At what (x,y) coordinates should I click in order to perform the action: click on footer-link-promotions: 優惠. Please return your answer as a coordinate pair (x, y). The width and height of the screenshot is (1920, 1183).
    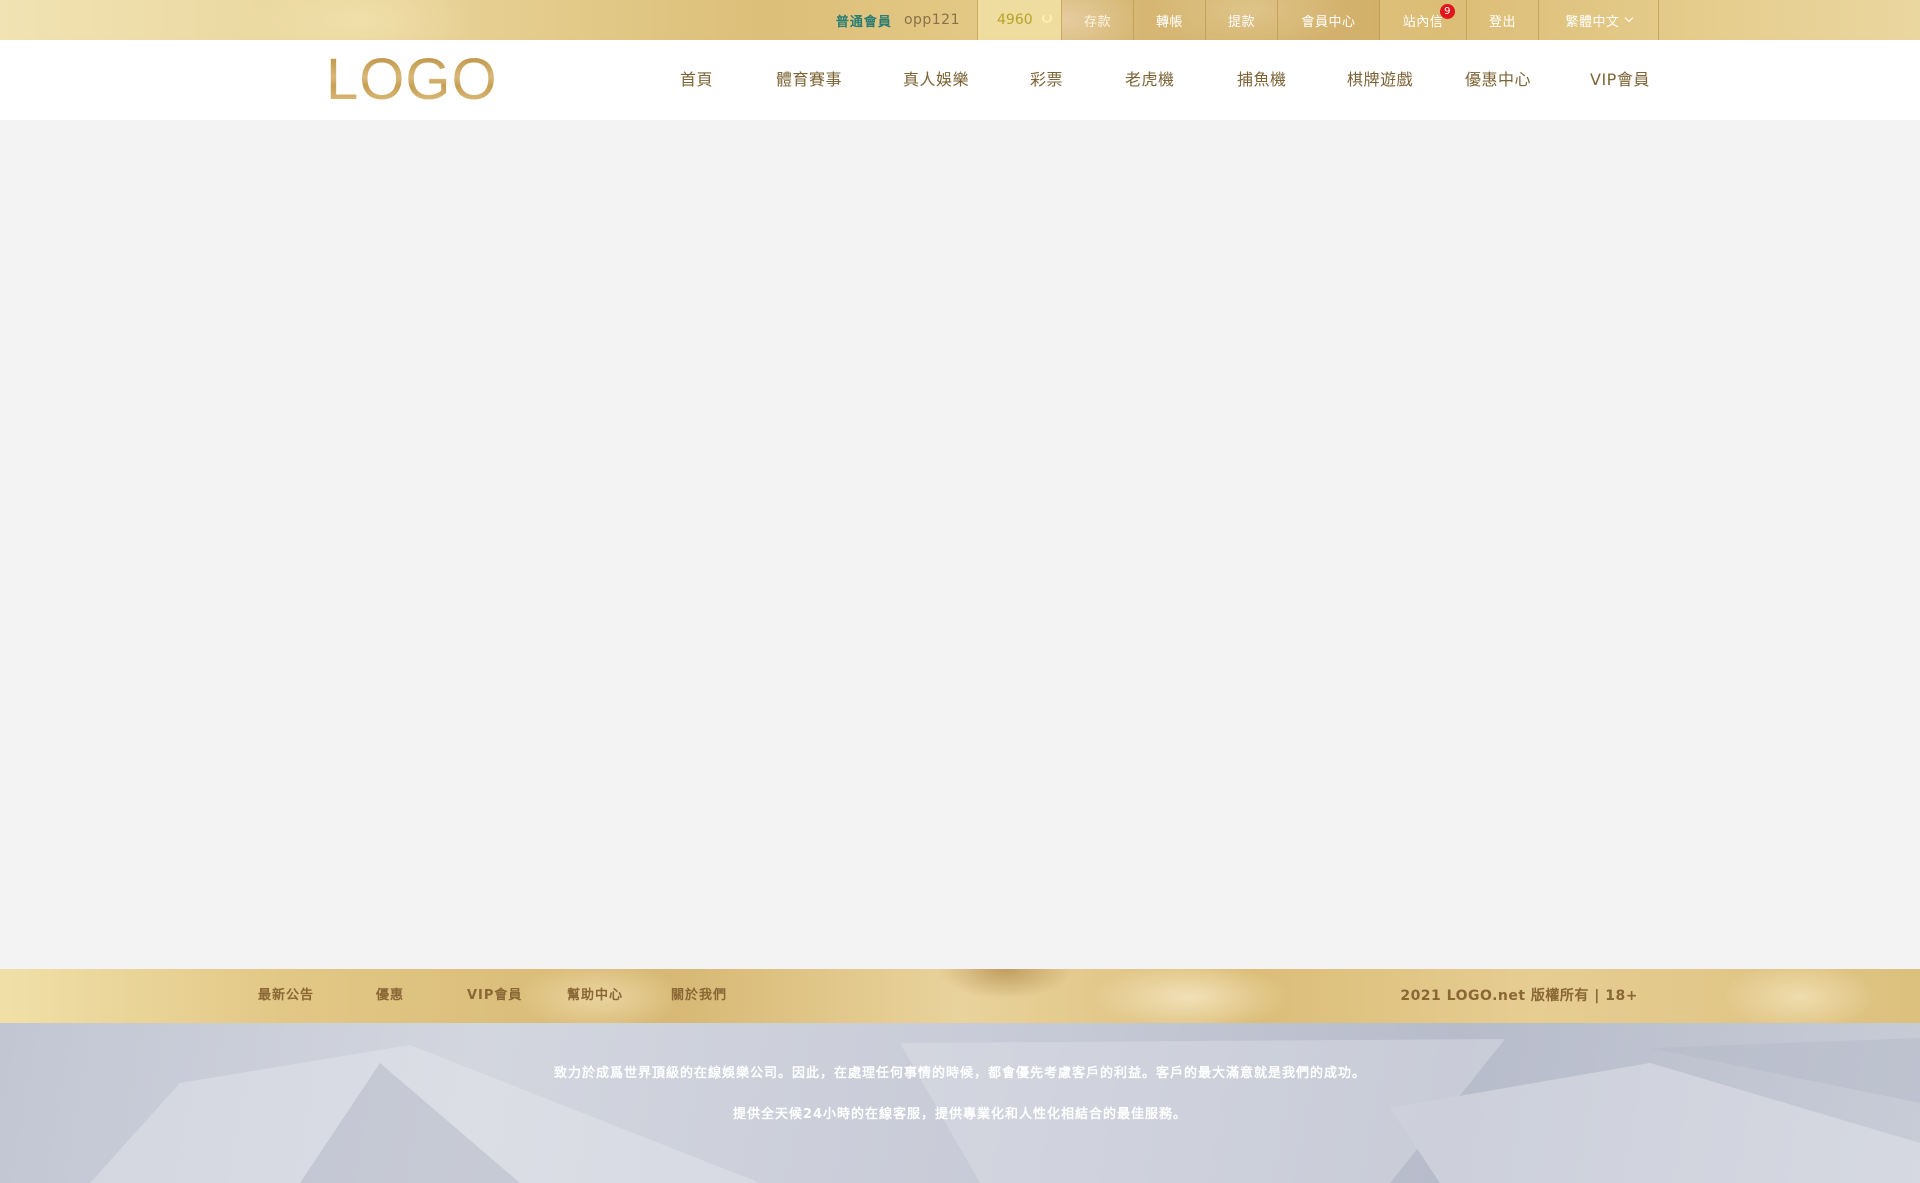
    Looking at the image, I should click on (390, 996).